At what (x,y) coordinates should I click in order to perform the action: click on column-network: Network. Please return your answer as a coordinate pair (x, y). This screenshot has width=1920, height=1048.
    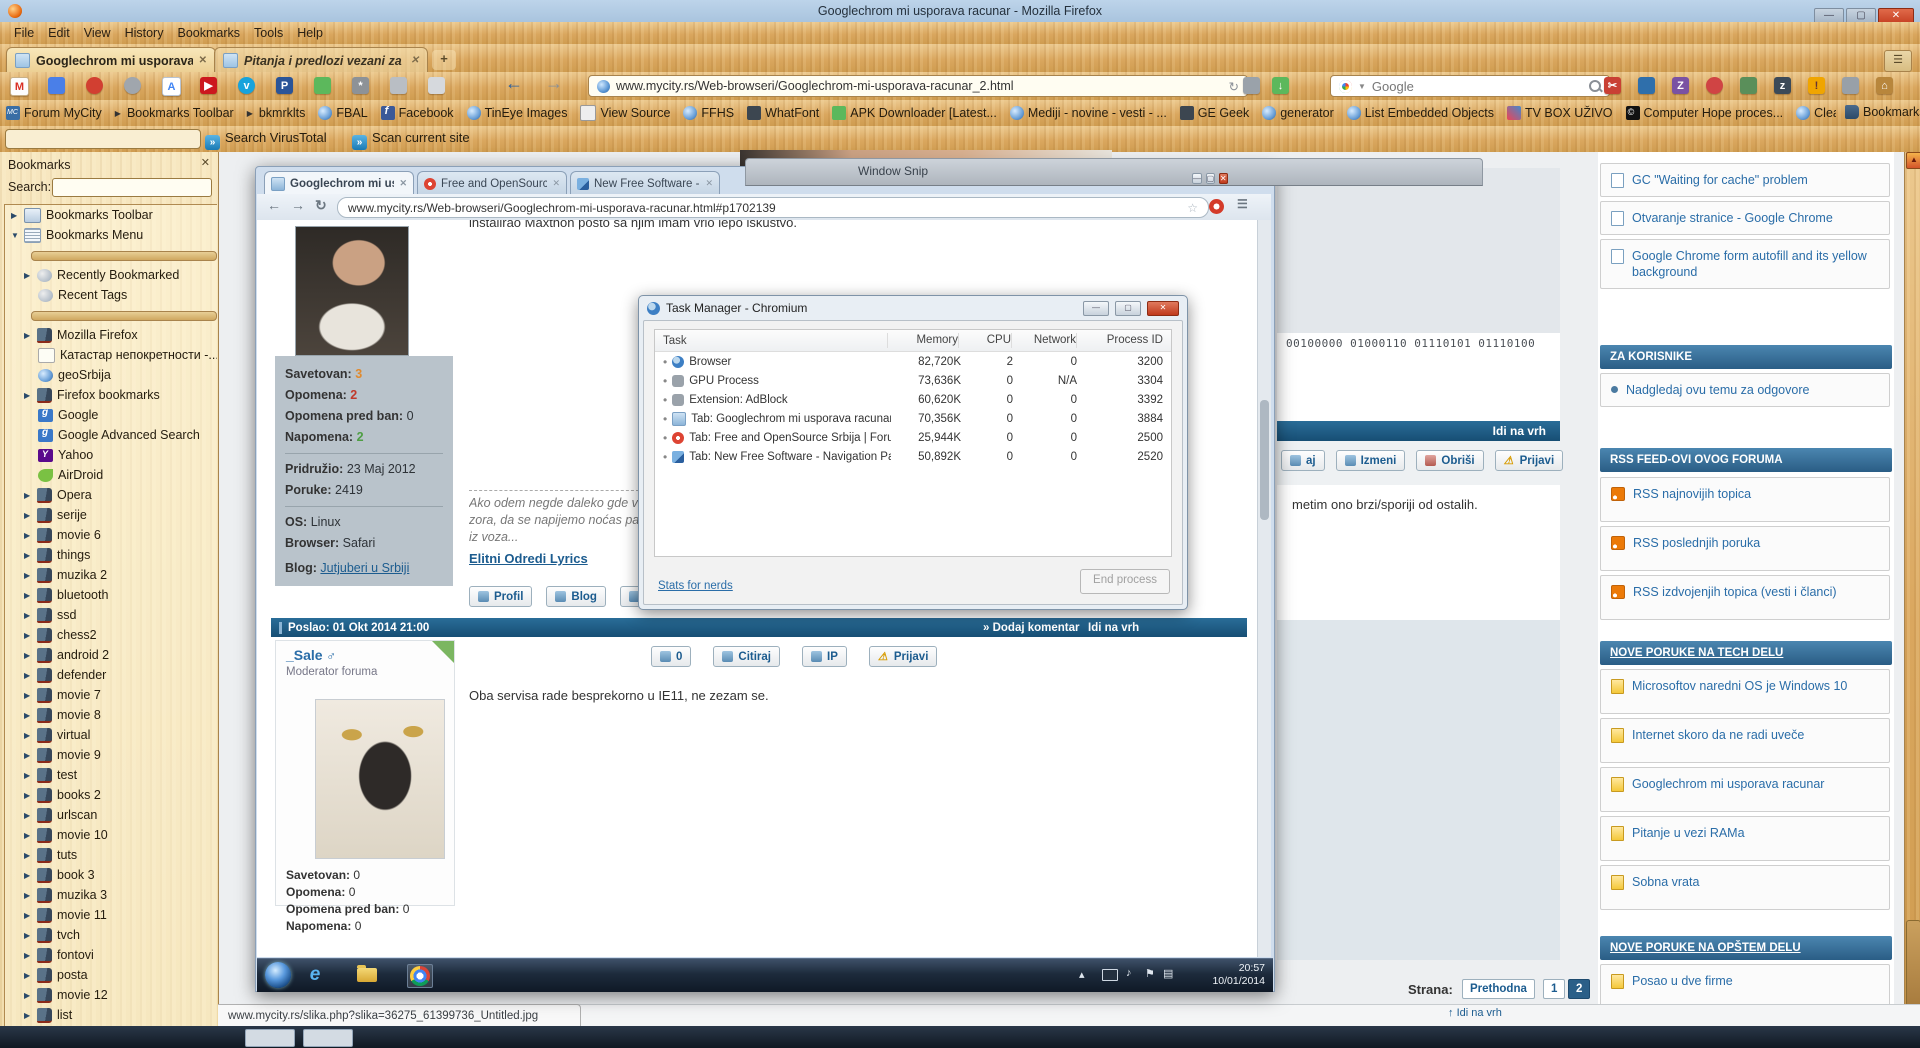
    Looking at the image, I should click on (1043, 340).